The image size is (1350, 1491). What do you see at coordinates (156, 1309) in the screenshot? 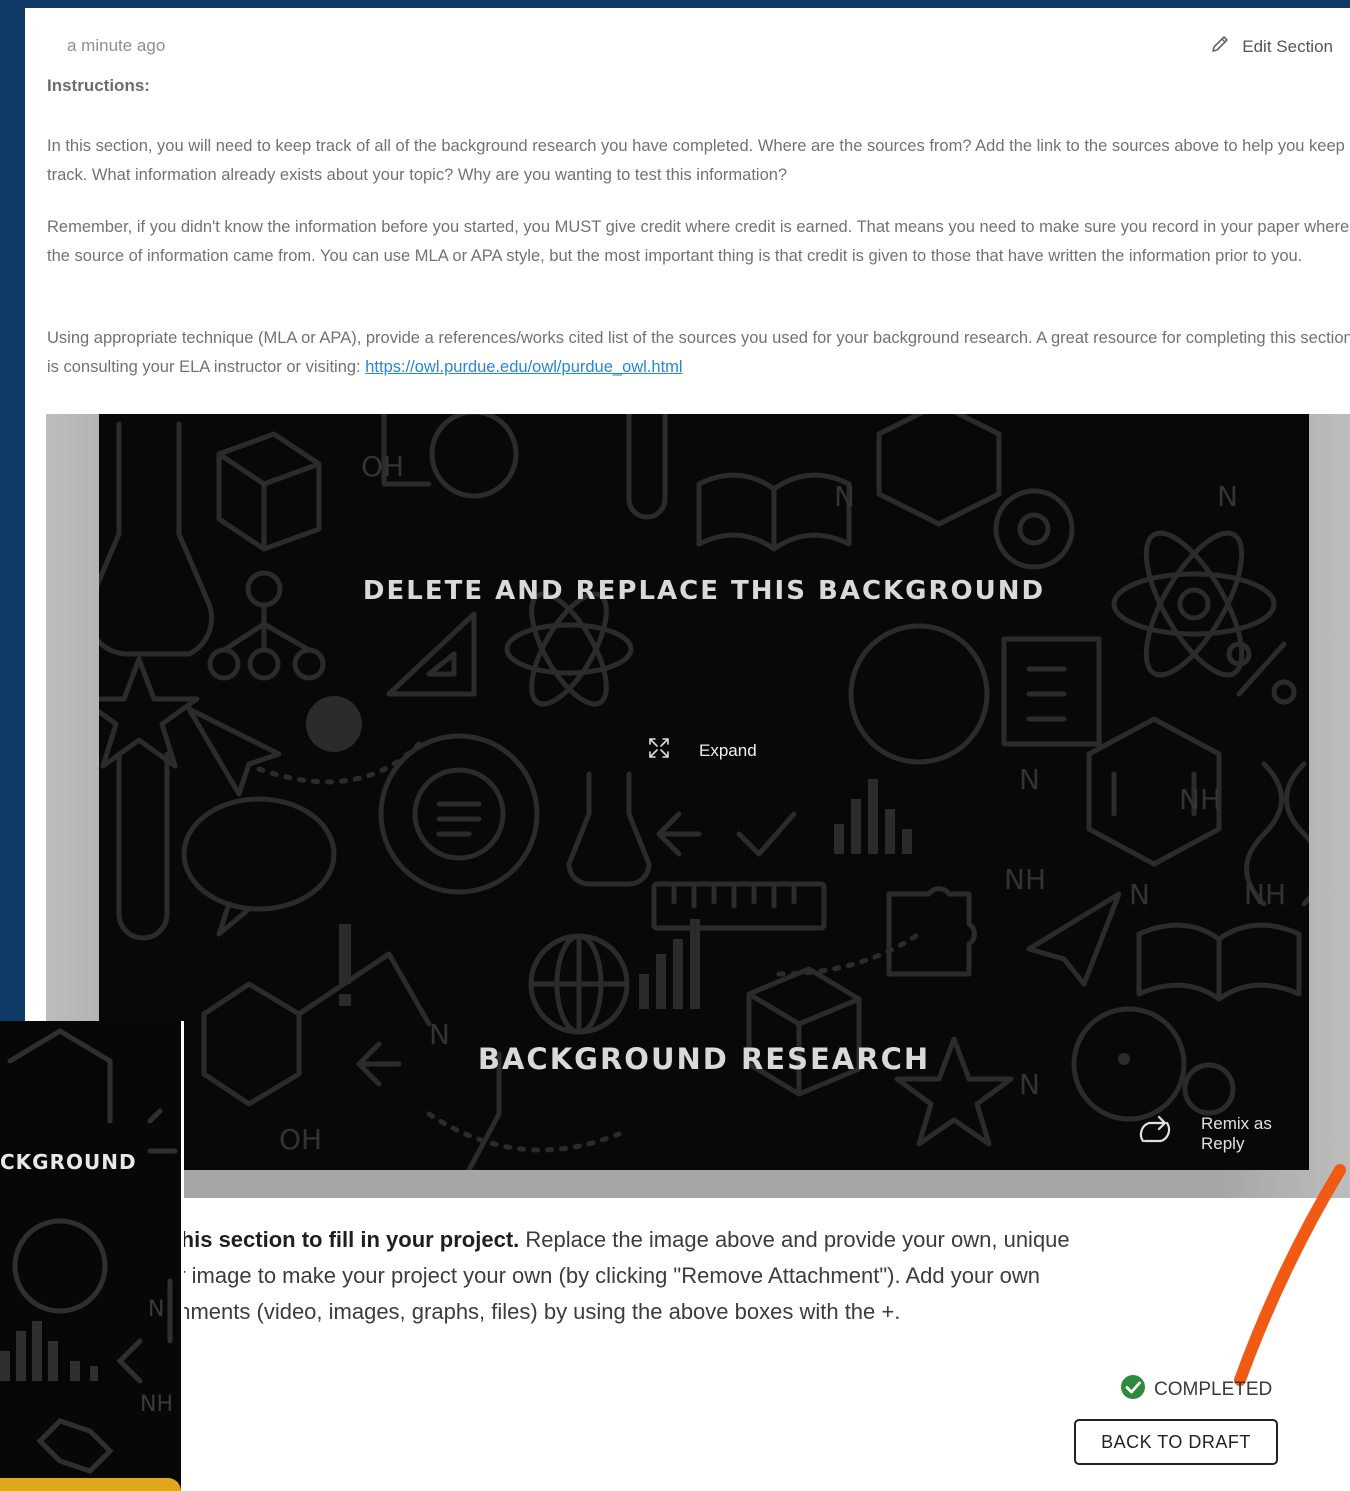
I see `svg-text: N` at bounding box center [156, 1309].